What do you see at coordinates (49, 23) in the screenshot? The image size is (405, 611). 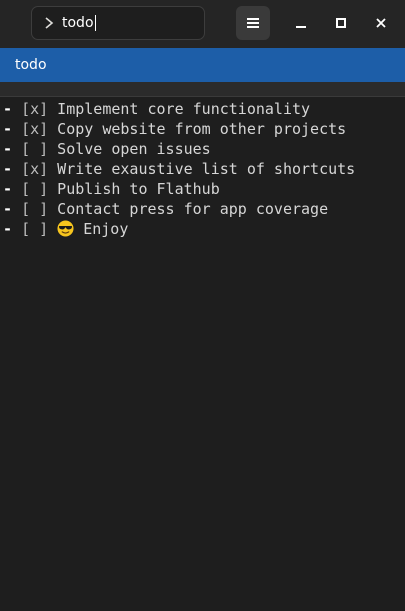 I see `chevron-right-icon` at bounding box center [49, 23].